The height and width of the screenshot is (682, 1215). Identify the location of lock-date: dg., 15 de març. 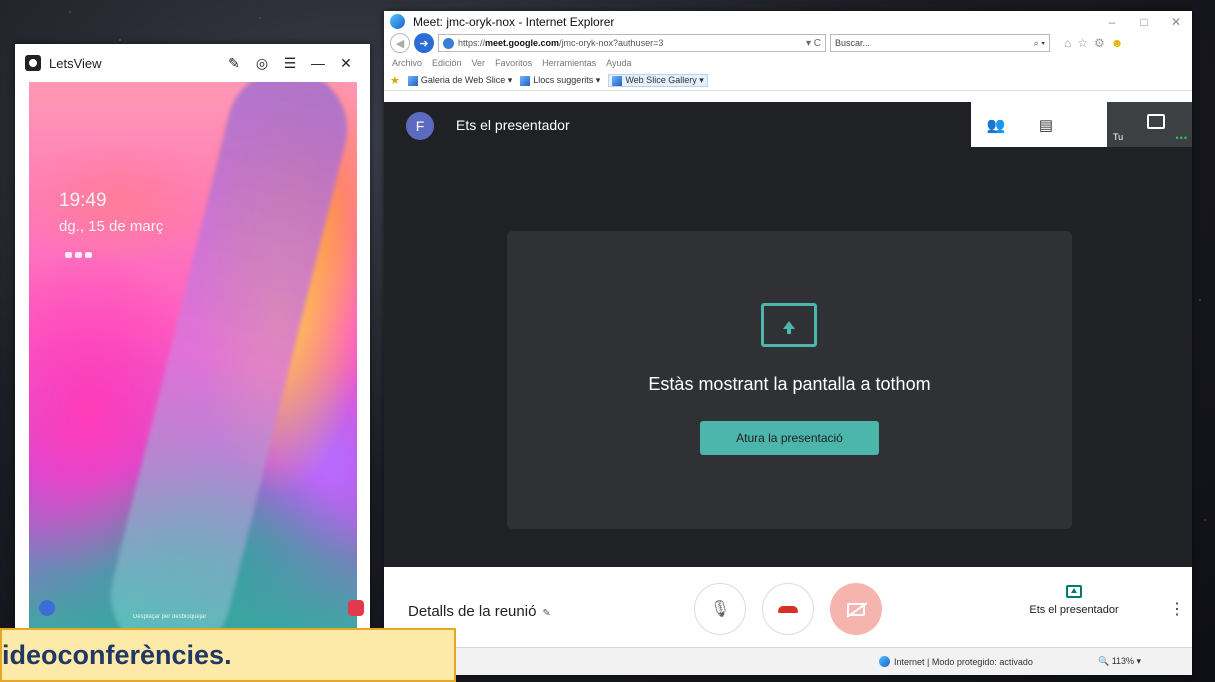
(111, 226).